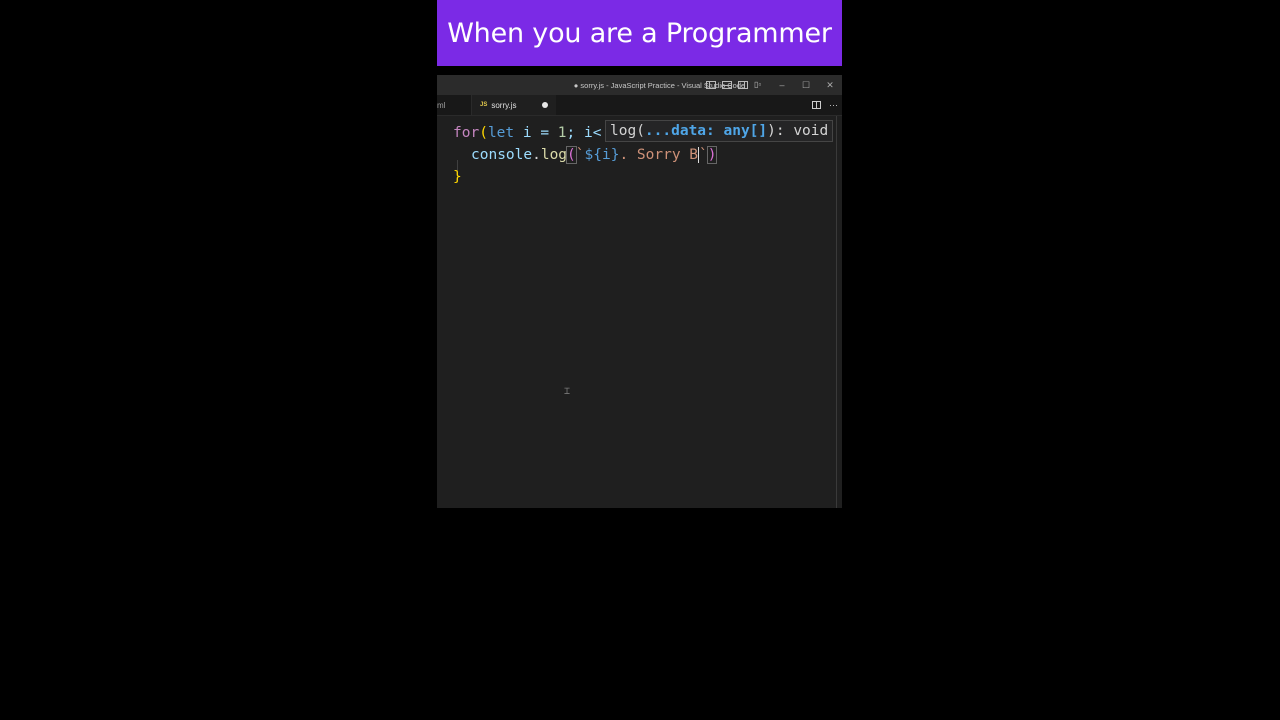  Describe the element at coordinates (484, 105) in the screenshot. I see `js-file-icon: JS` at that location.